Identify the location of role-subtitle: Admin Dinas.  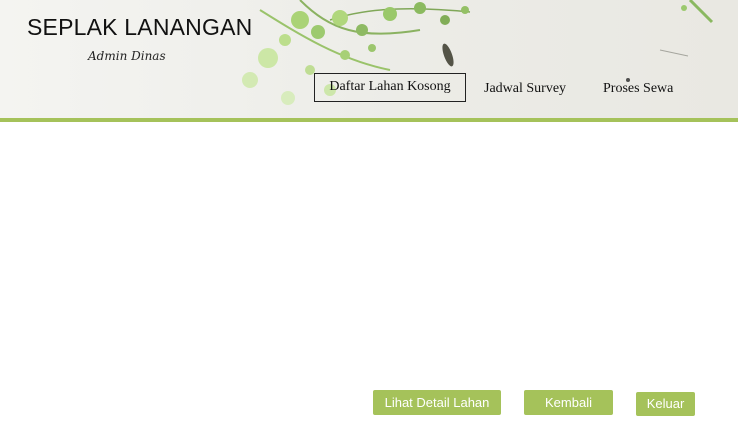
(127, 56).